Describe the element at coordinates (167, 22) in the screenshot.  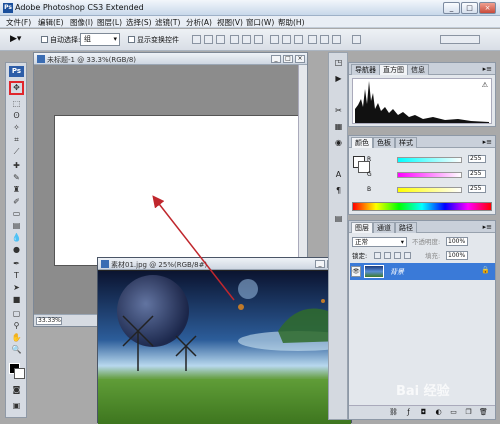
I see `menu-filter: 滤镜(T)` at that location.